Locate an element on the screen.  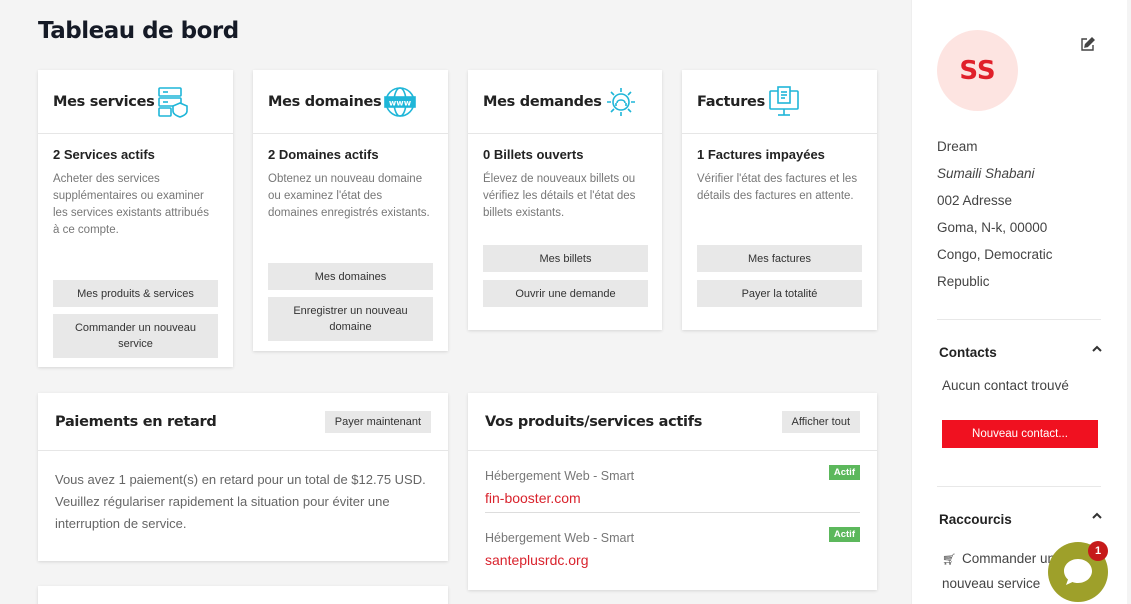
page-title: Tableau de bord is located at coordinates (138, 31).